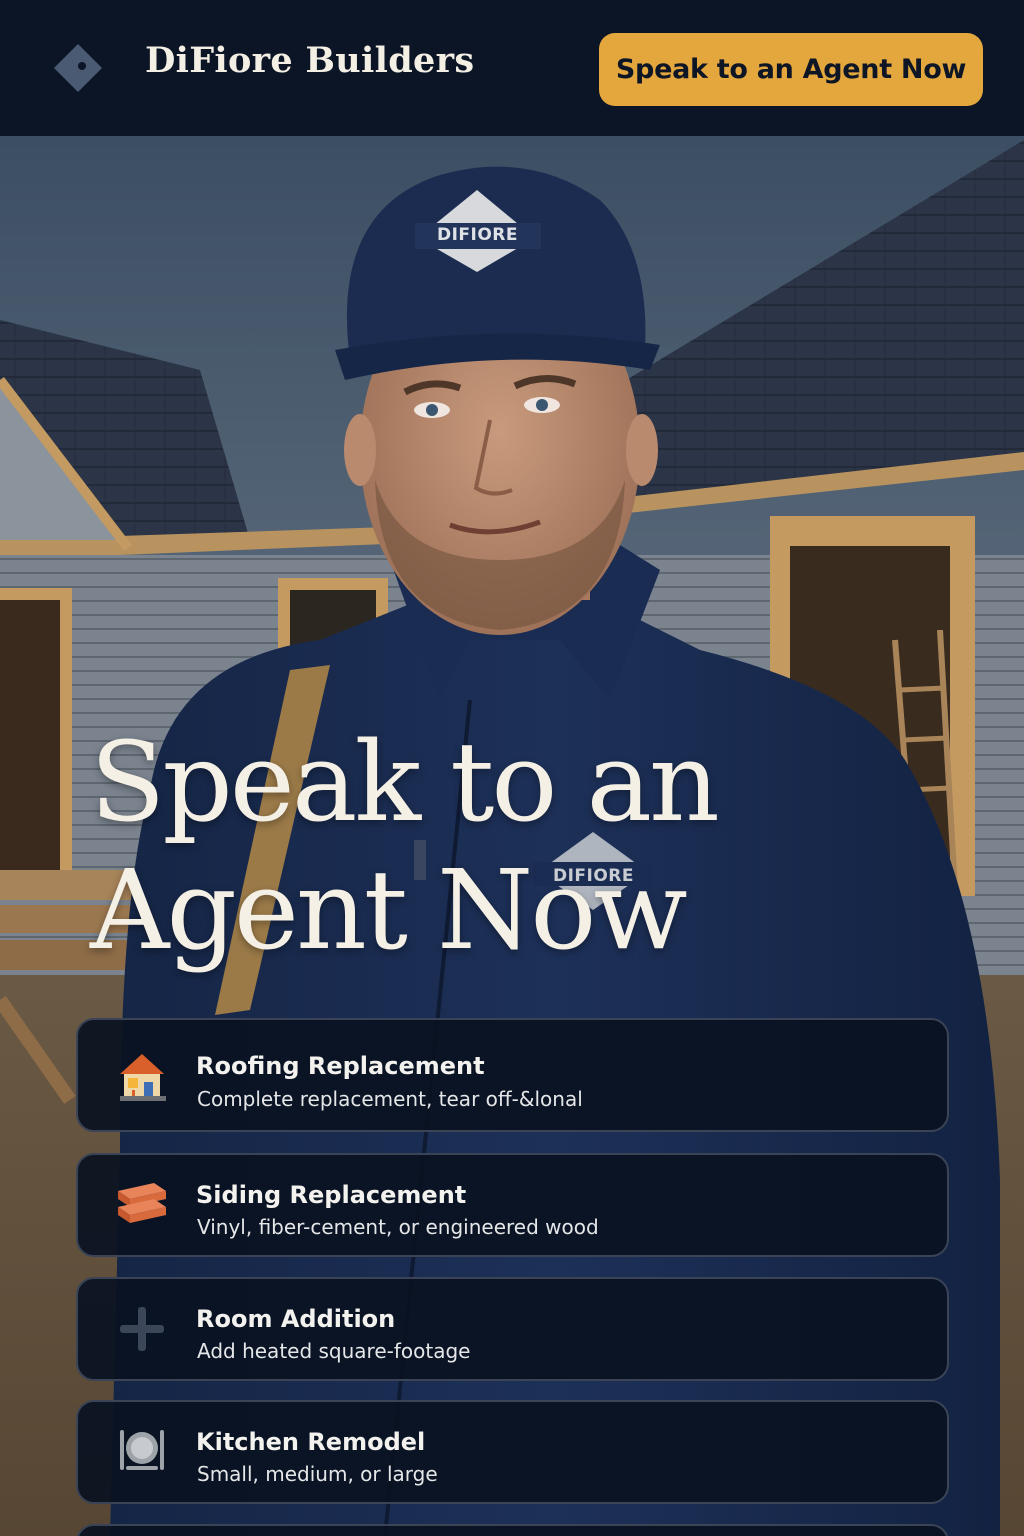 The image size is (1024, 1536). Describe the element at coordinates (142, 1203) in the screenshot. I see `siding-panels-icon` at that location.